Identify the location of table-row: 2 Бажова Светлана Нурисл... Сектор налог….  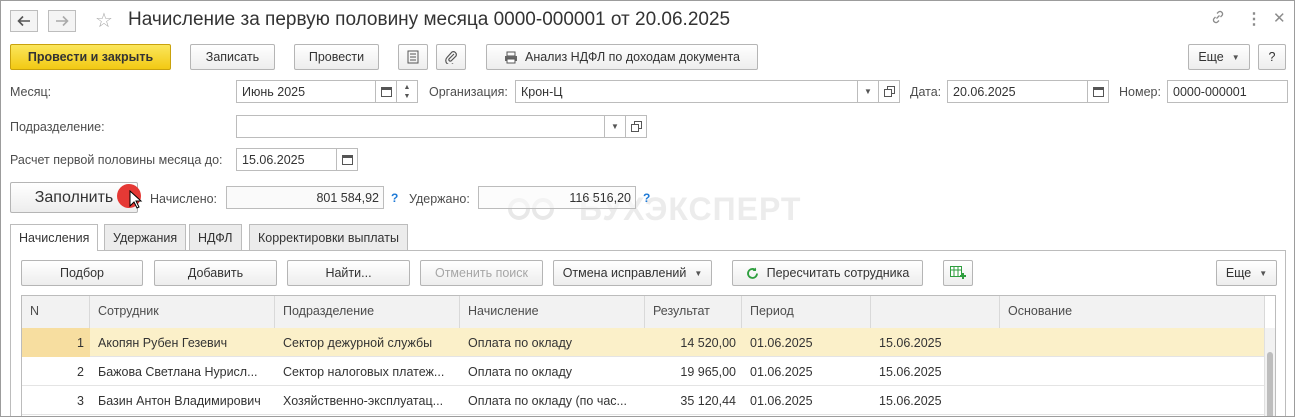
(643, 371).